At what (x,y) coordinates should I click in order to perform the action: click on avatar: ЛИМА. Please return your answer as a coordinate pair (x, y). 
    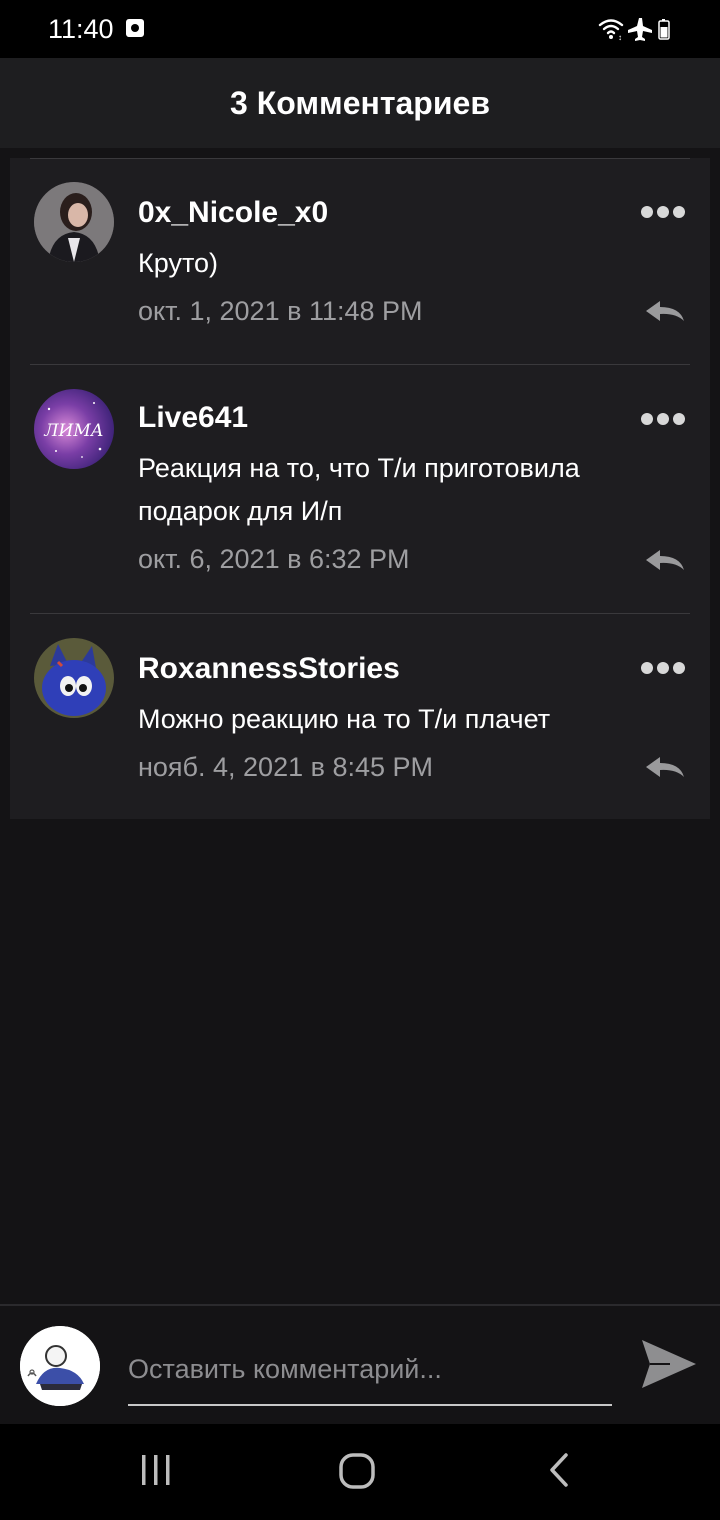
    Looking at the image, I should click on (74, 429).